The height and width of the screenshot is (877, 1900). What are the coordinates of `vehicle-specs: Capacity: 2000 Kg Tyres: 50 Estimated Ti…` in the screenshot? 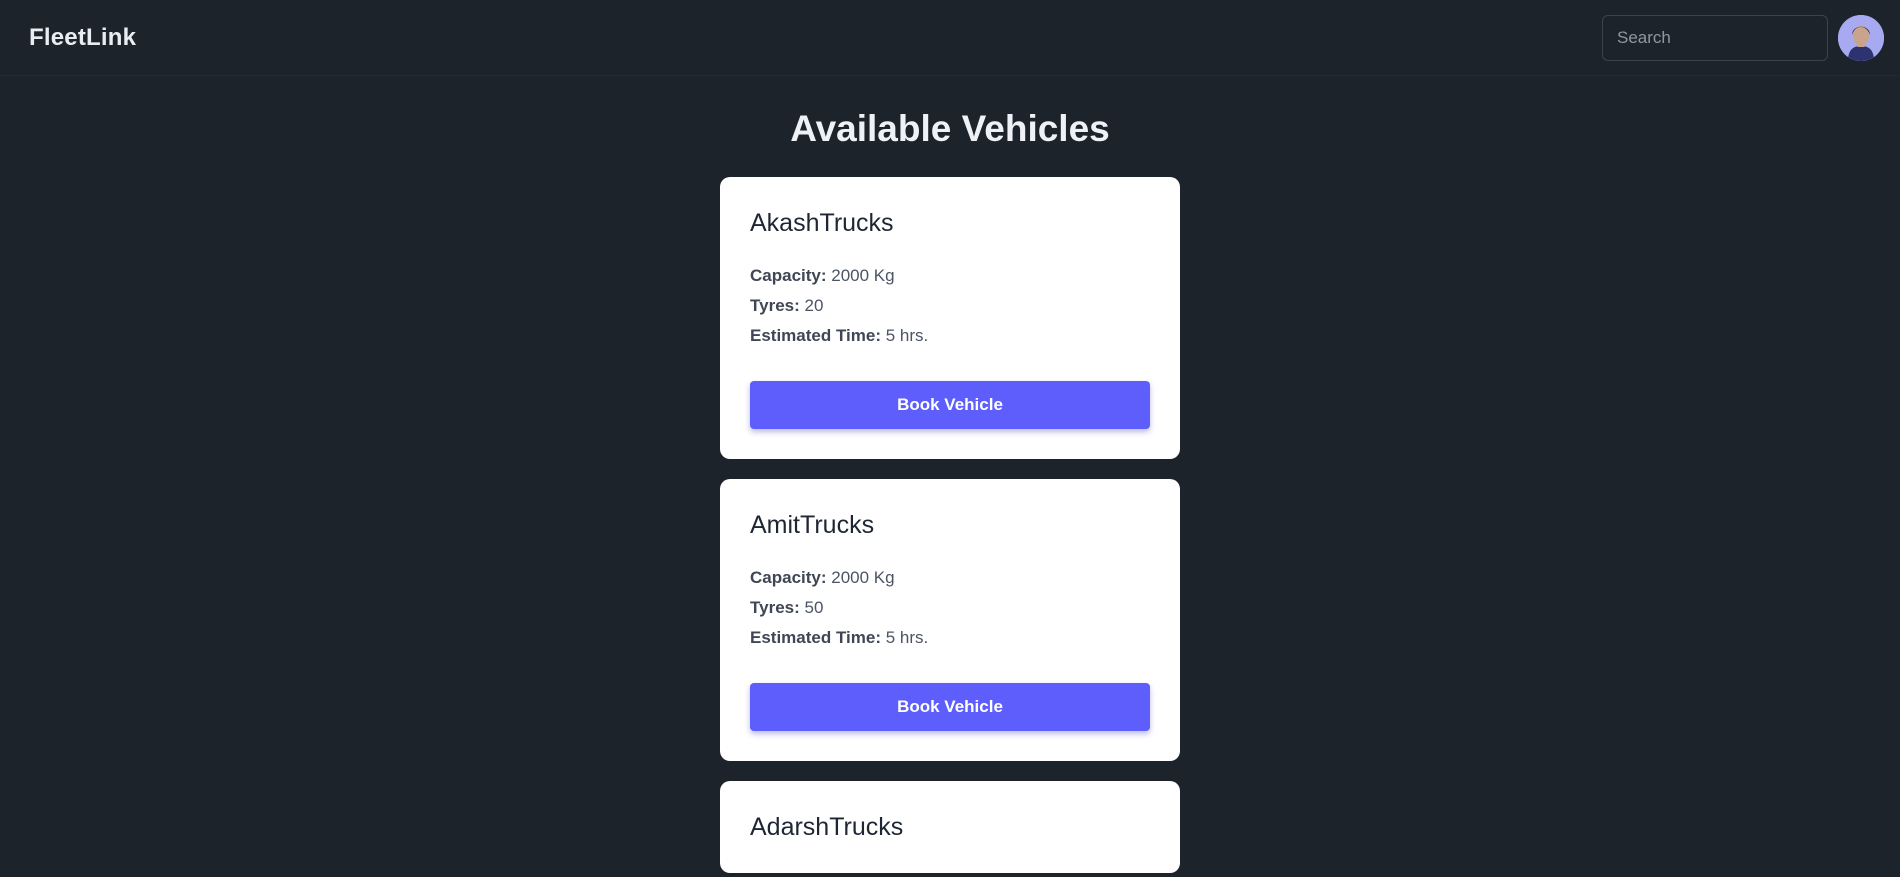 It's located at (950, 608).